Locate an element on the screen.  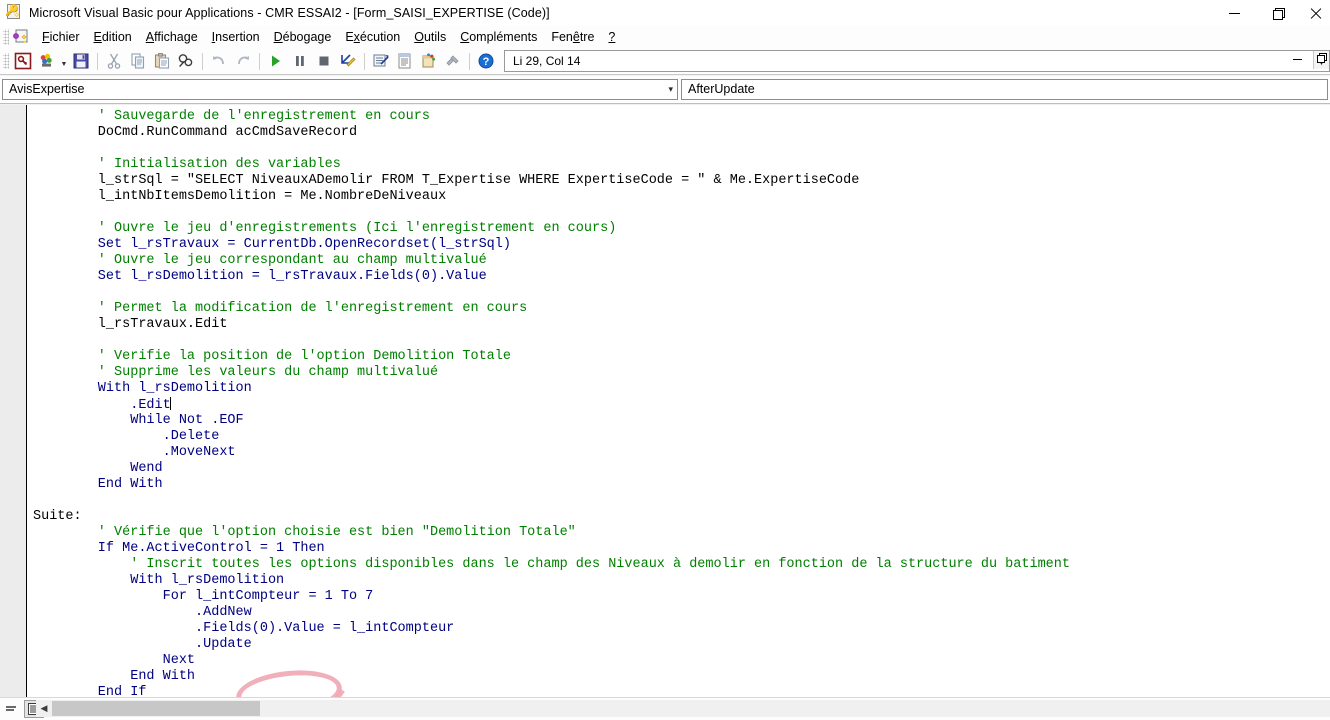
pause-icon is located at coordinates (300, 61).